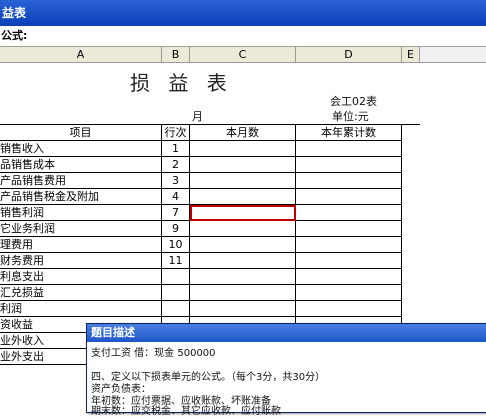  I want to click on formula-label: 公式:, so click(14, 35).